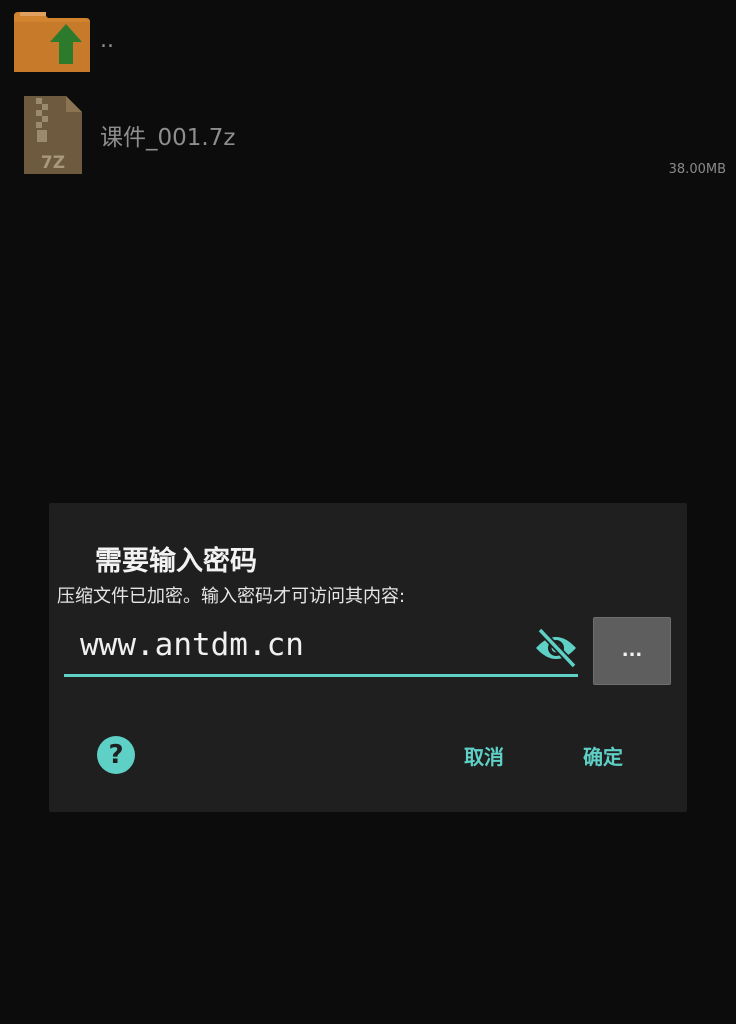  What do you see at coordinates (697, 169) in the screenshot?
I see `file-size: 38.00MB` at bounding box center [697, 169].